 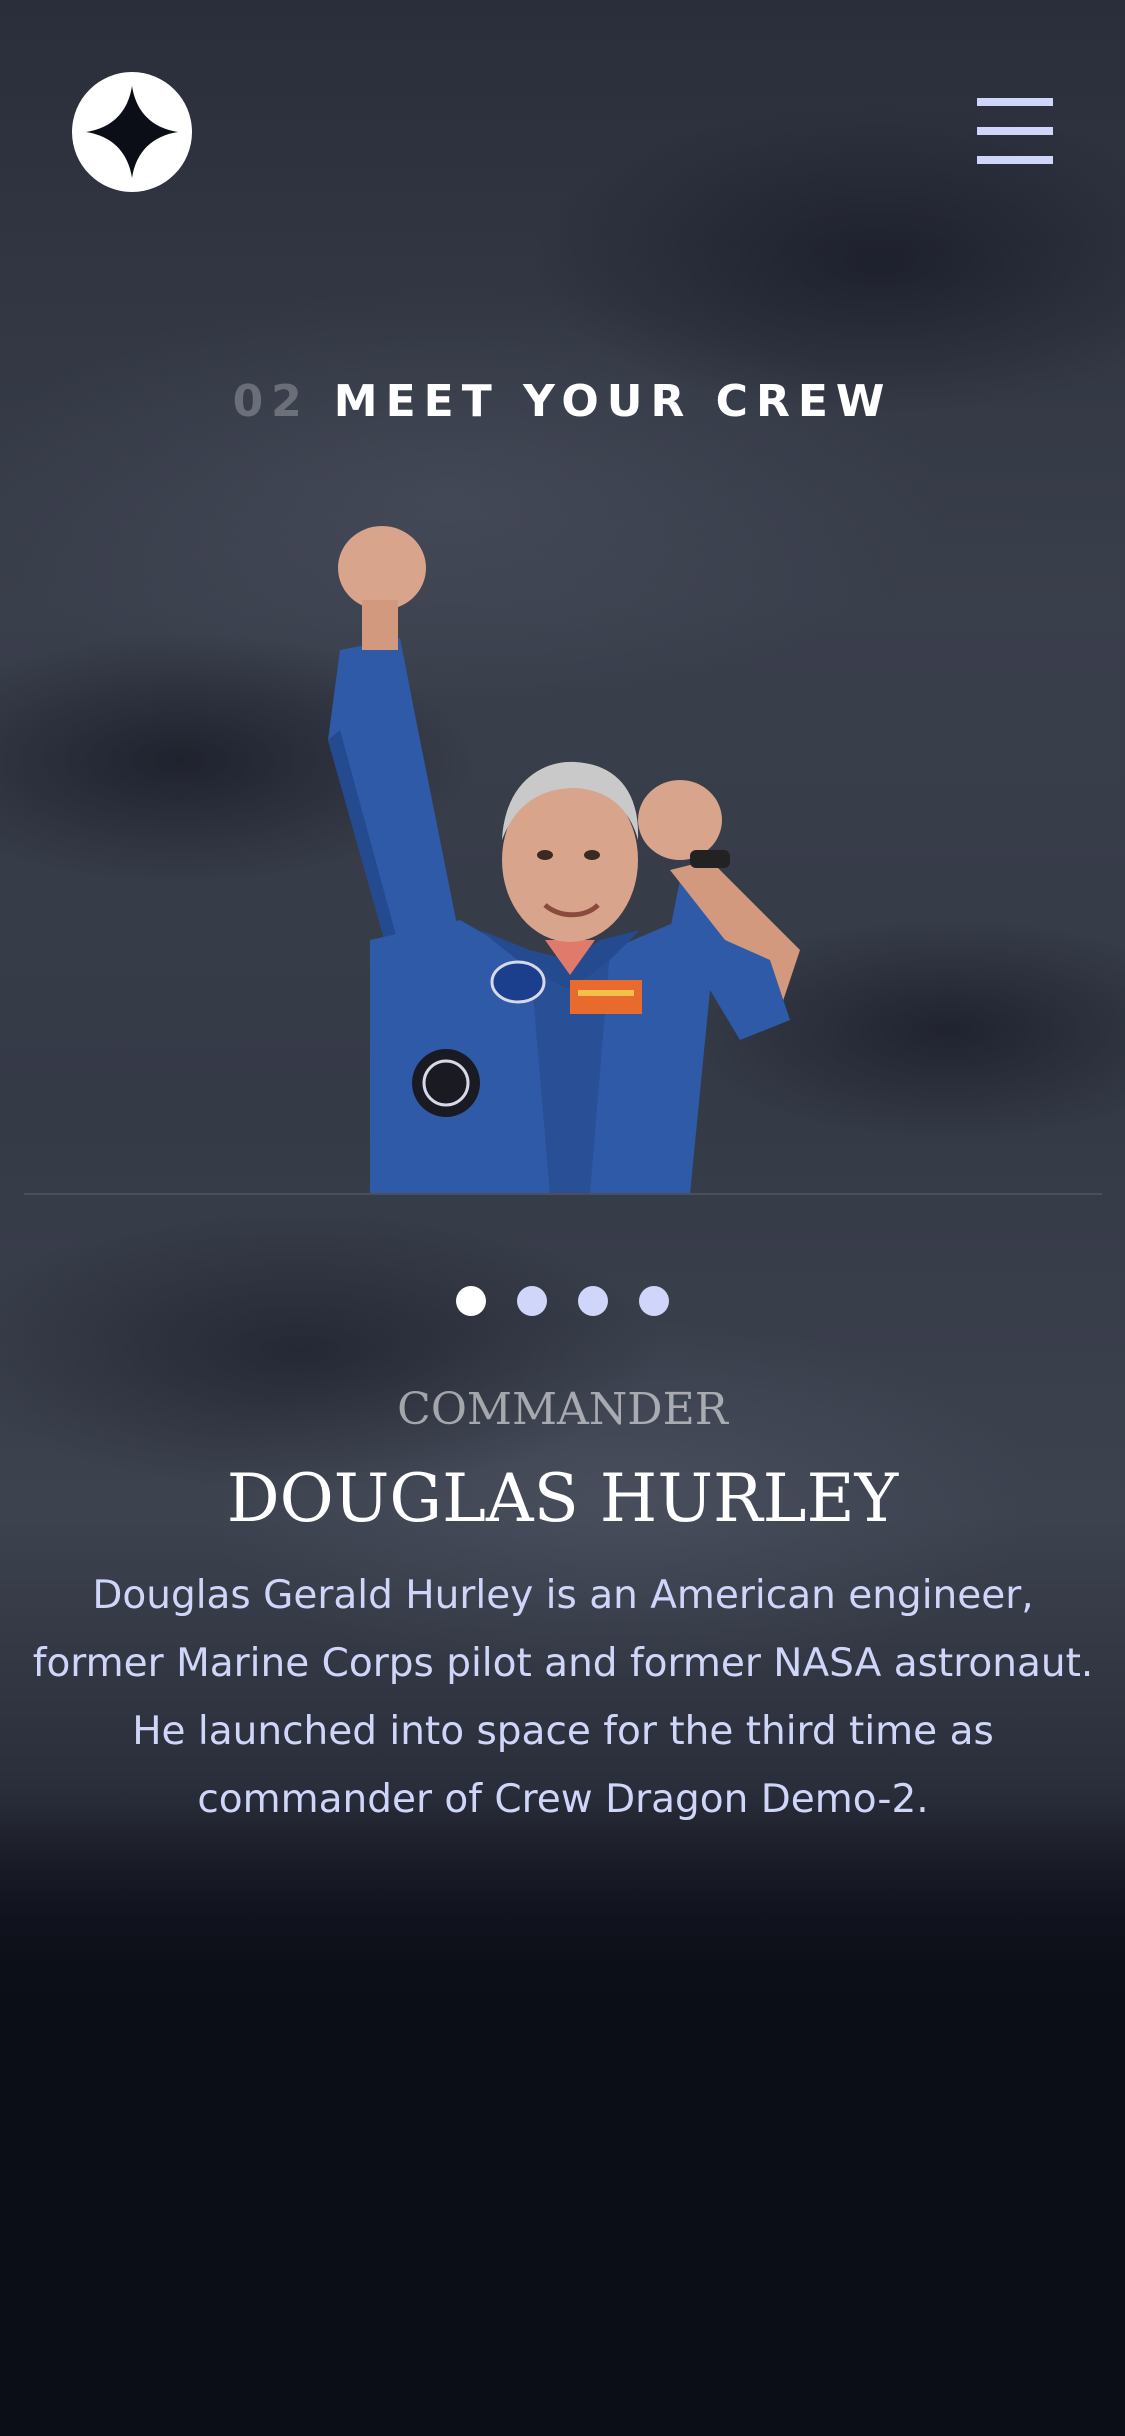 What do you see at coordinates (564, 860) in the screenshot?
I see `astronaut-illustration` at bounding box center [564, 860].